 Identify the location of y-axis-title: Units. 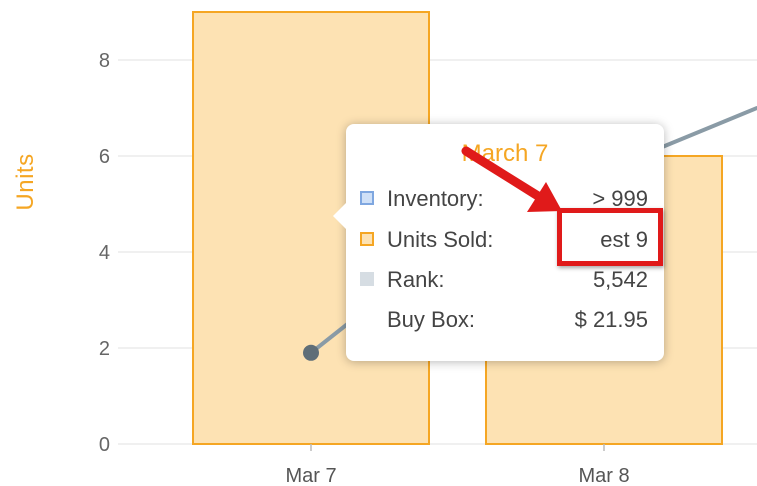
(26, 185).